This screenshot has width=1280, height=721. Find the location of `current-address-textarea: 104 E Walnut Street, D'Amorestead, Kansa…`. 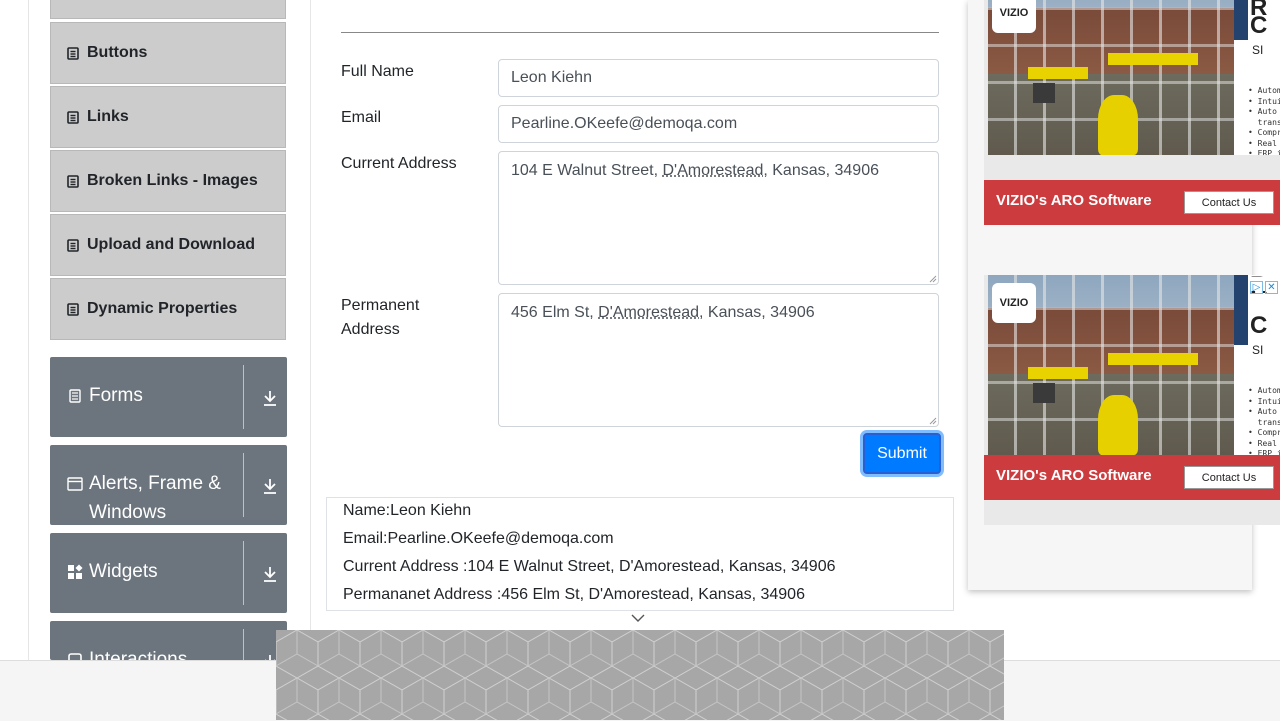

current-address-textarea: 104 E Walnut Street, D'Amorestead, Kansa… is located at coordinates (718, 218).